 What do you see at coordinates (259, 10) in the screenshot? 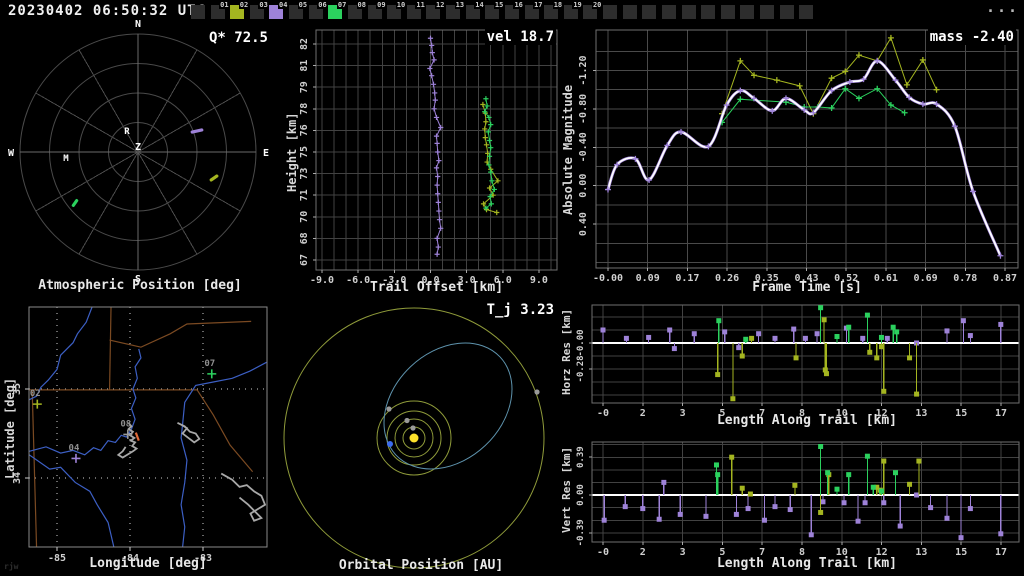
I see `station-indicator-03: 03` at bounding box center [259, 10].